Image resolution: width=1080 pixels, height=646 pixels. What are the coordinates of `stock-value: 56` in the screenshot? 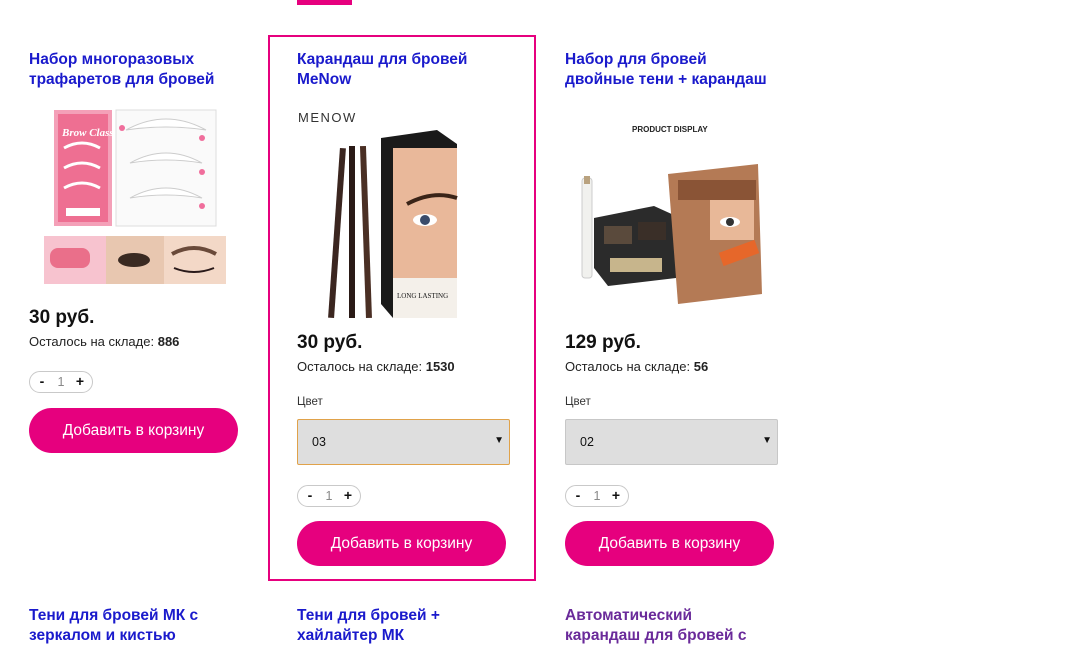 It's located at (701, 366).